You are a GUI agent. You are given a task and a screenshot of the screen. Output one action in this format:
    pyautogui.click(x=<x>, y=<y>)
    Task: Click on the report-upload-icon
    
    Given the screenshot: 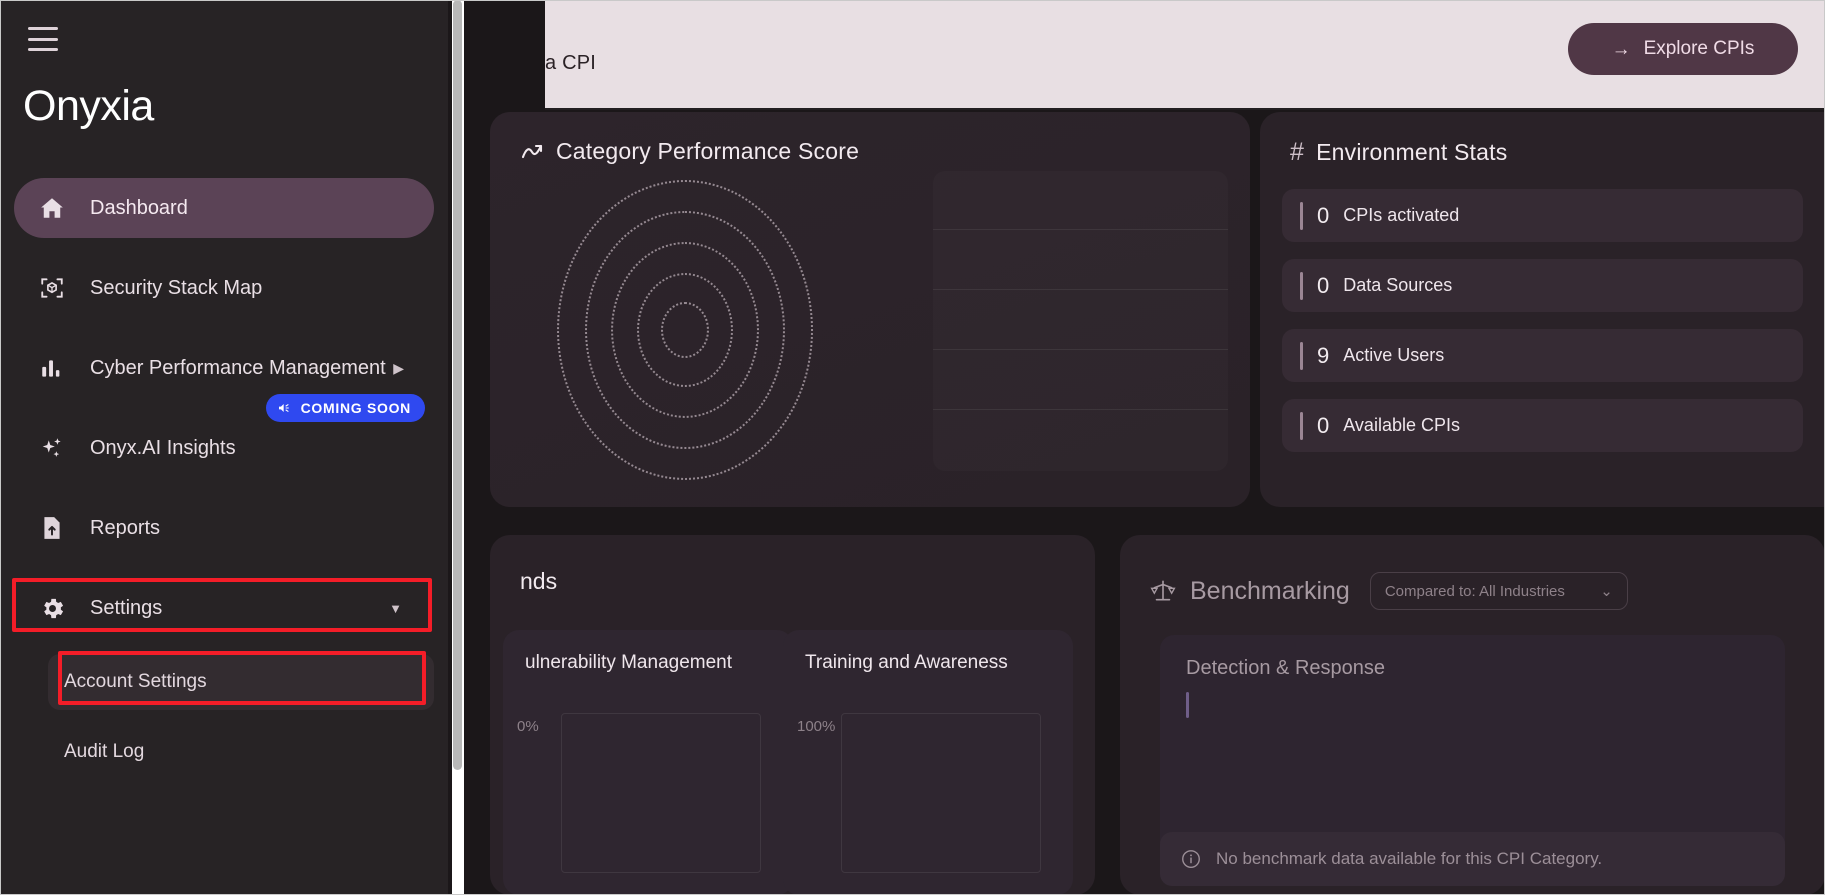 What is the action you would take?
    pyautogui.click(x=52, y=528)
    